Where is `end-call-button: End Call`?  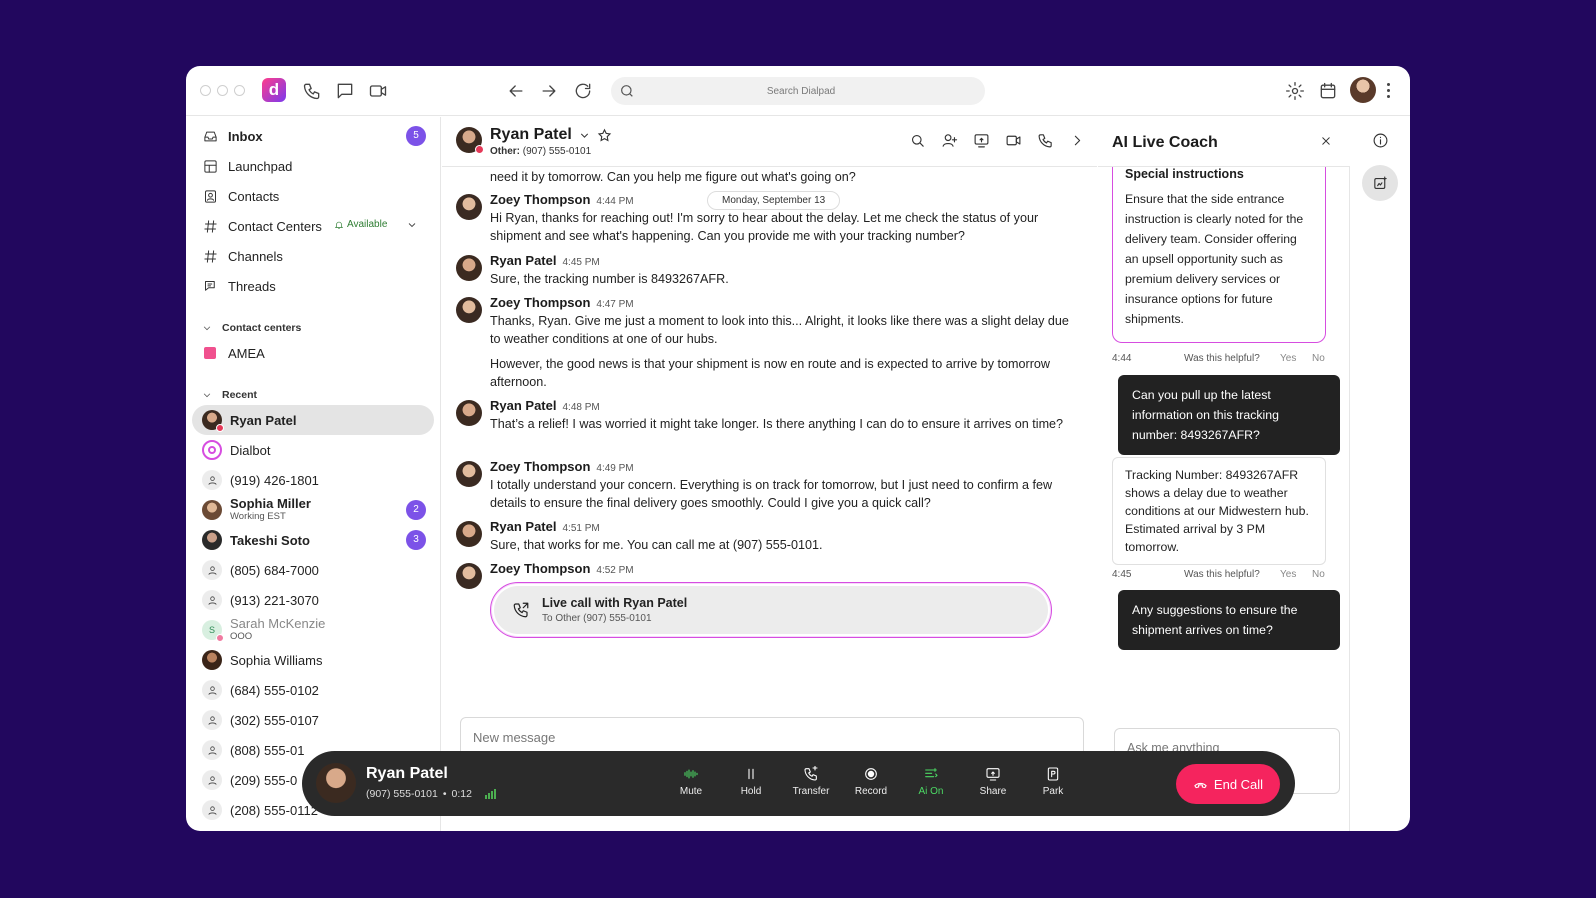
end-call-button: End Call is located at coordinates (1228, 784).